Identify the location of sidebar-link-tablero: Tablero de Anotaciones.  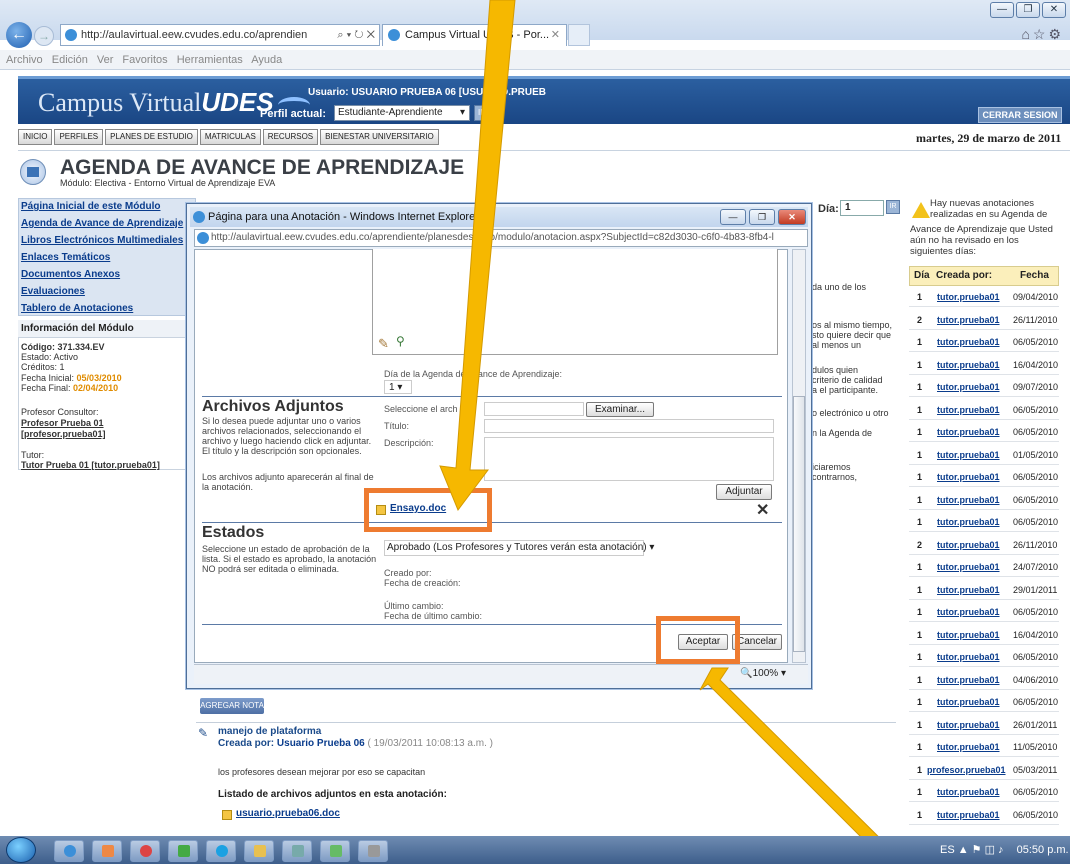
(77, 308).